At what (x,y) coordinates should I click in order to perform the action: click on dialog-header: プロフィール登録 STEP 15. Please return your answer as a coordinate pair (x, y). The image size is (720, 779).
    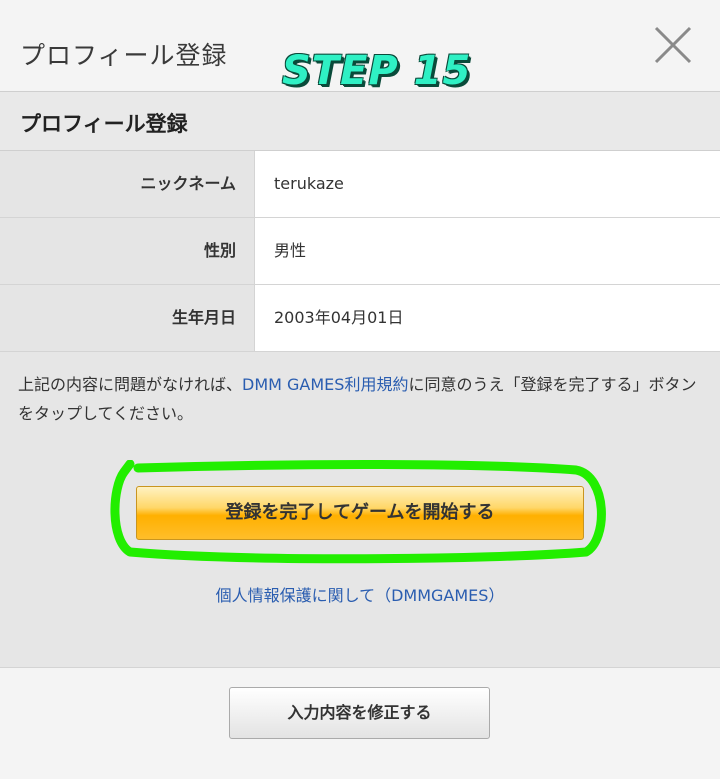
    Looking at the image, I should click on (360, 47).